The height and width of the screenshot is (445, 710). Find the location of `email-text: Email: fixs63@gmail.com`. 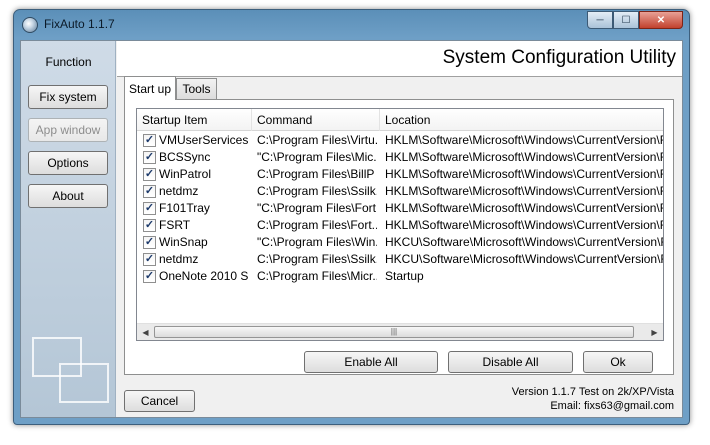

email-text: Email: fixs63@gmail.com is located at coordinates (612, 406).